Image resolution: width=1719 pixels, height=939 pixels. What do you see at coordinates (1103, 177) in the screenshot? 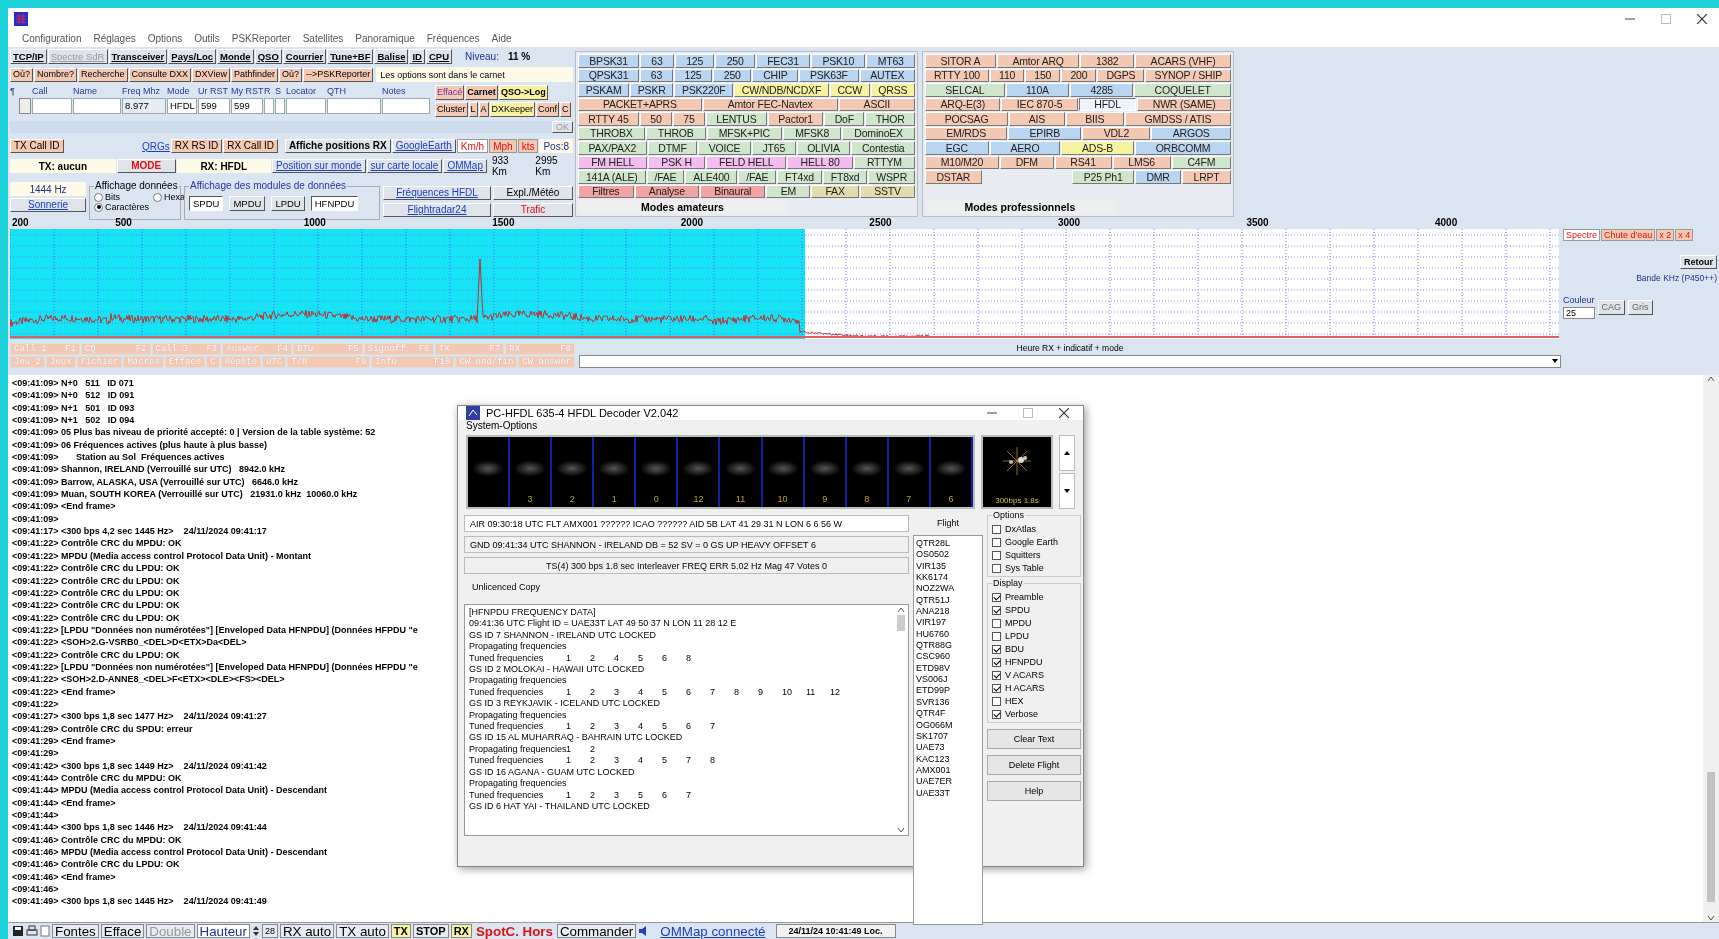
I see `mode-button: P25 Ph1` at bounding box center [1103, 177].